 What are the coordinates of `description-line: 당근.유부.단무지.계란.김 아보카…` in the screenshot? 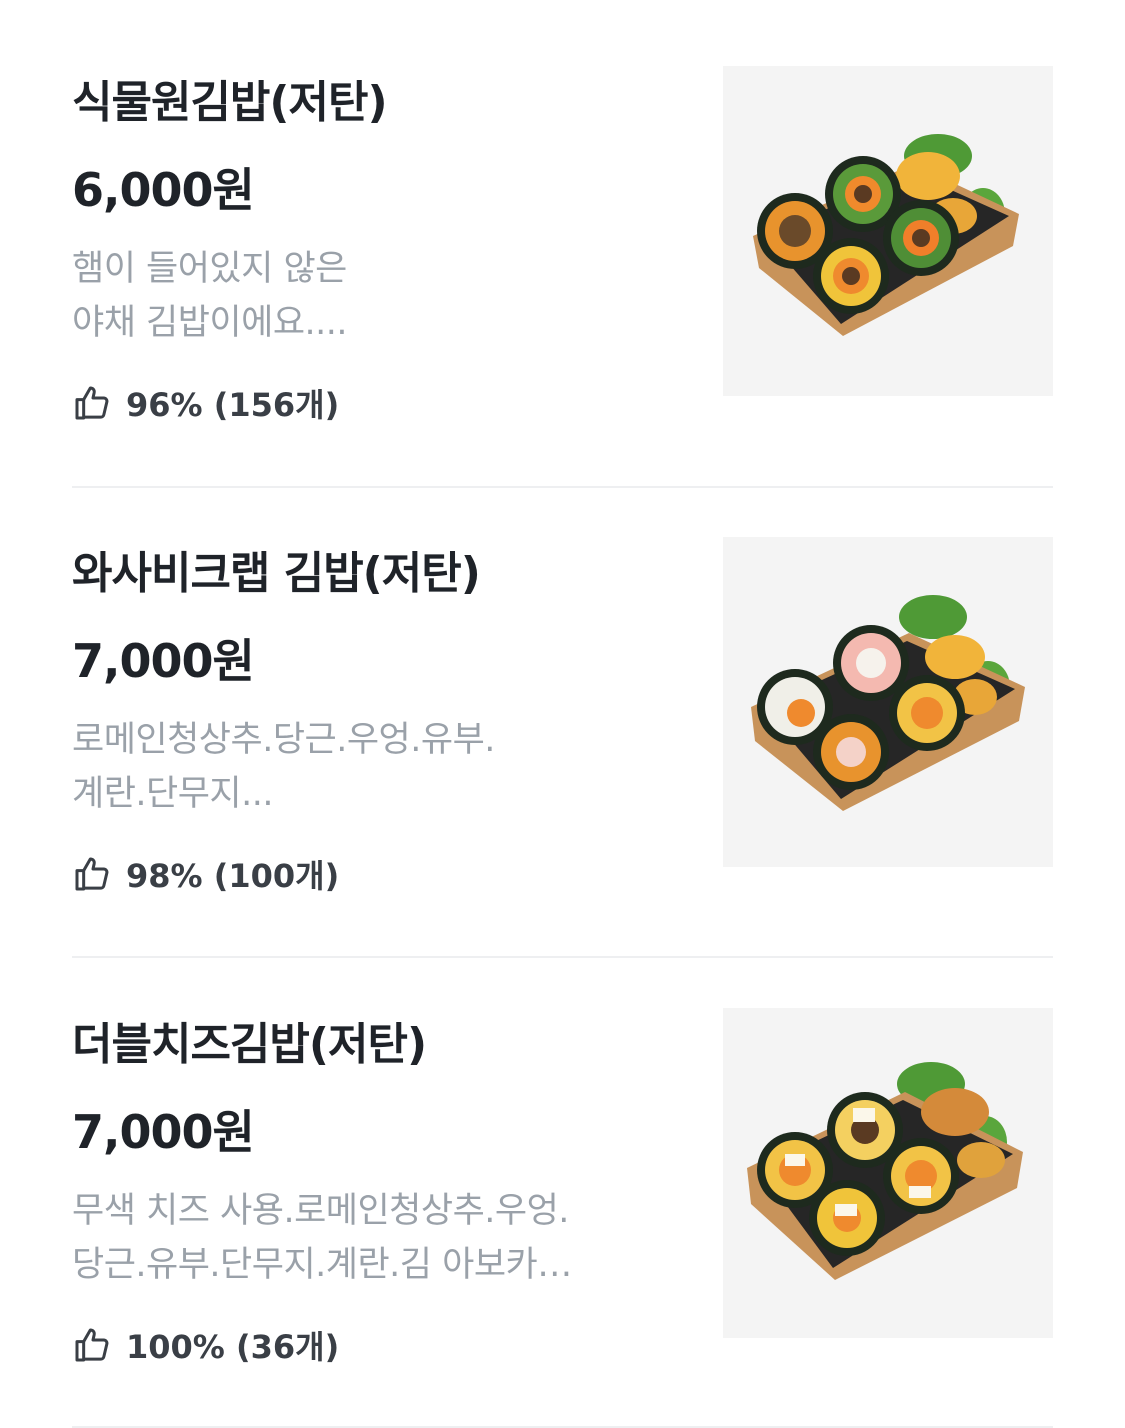 It's located at (322, 1265).